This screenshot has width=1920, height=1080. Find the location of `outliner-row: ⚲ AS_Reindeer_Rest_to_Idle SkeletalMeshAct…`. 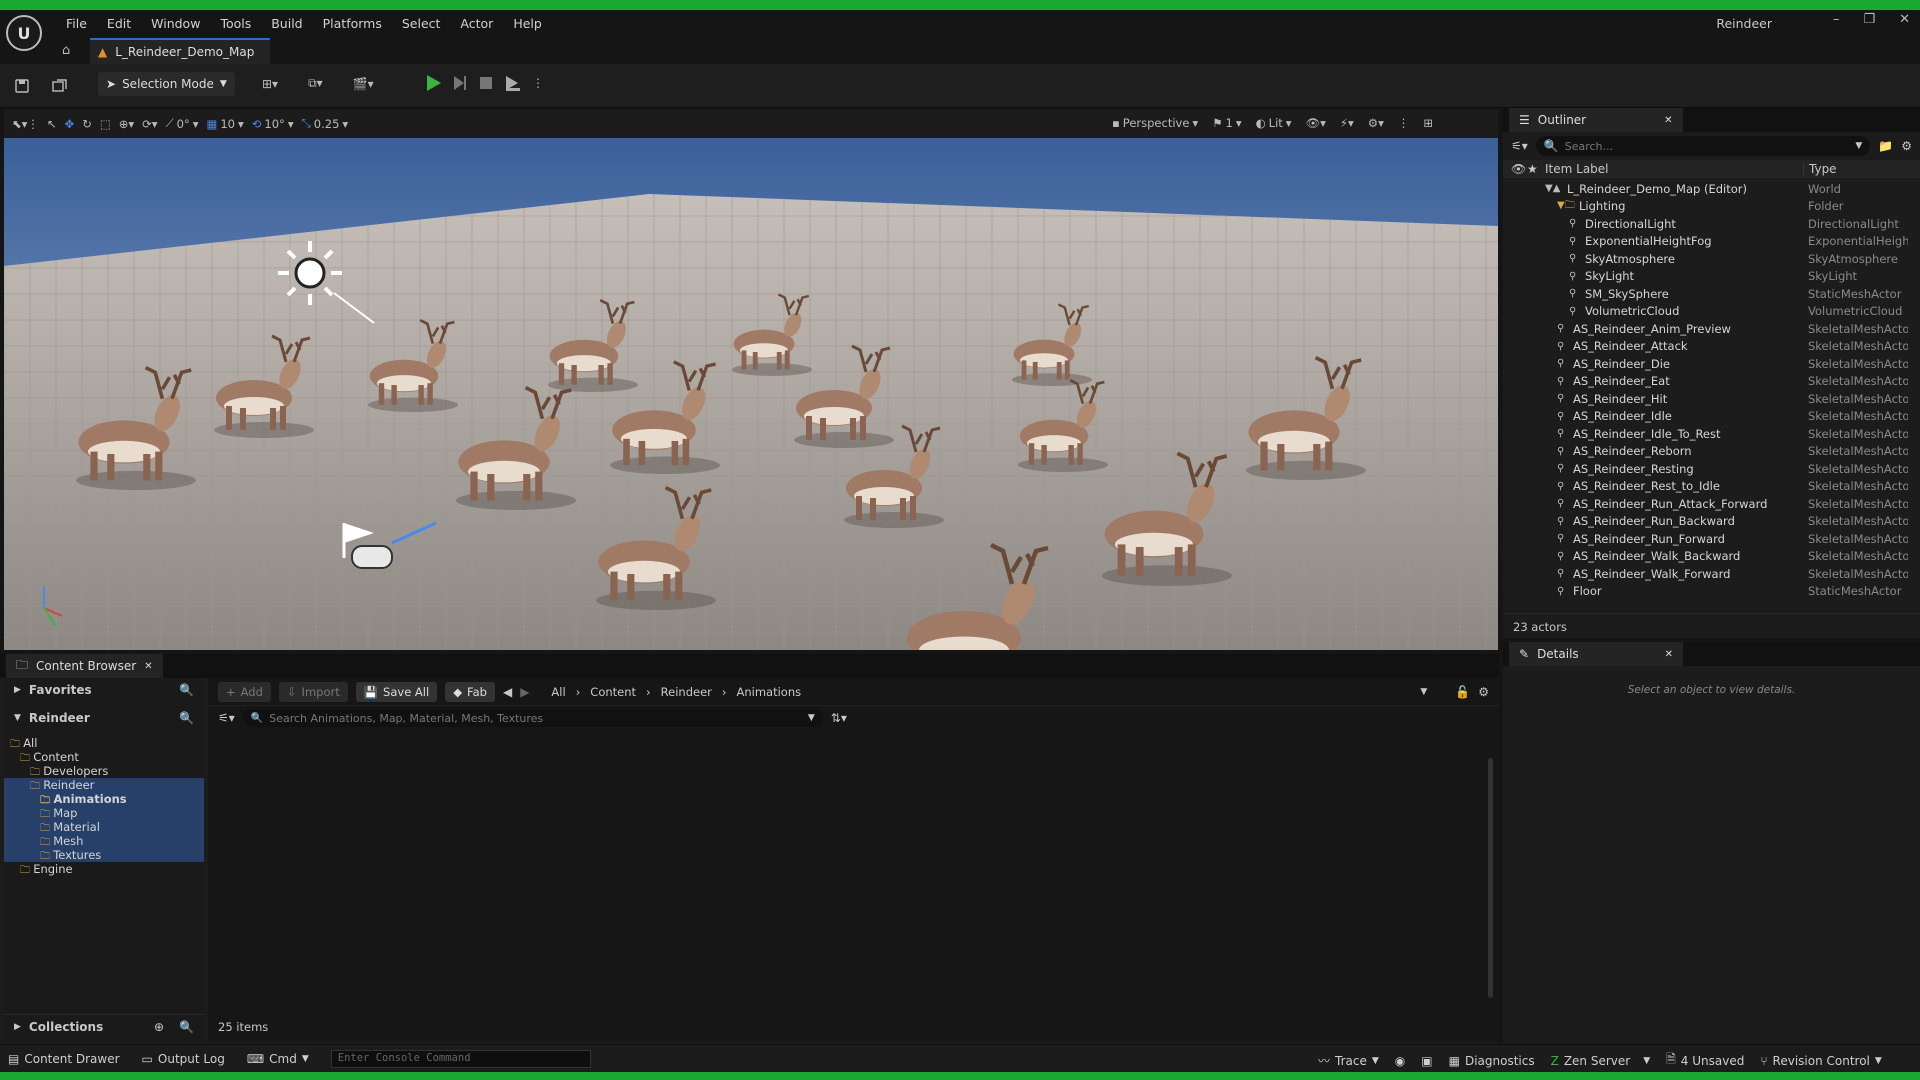

outliner-row: ⚲ AS_Reindeer_Rest_to_Idle SkeletalMeshAct… is located at coordinates (1711, 487).